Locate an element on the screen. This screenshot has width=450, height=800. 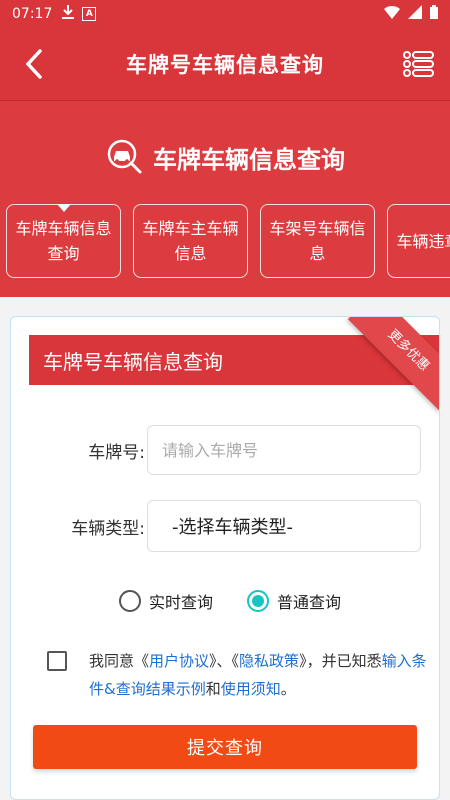
agree-and: 和 is located at coordinates (213, 689).